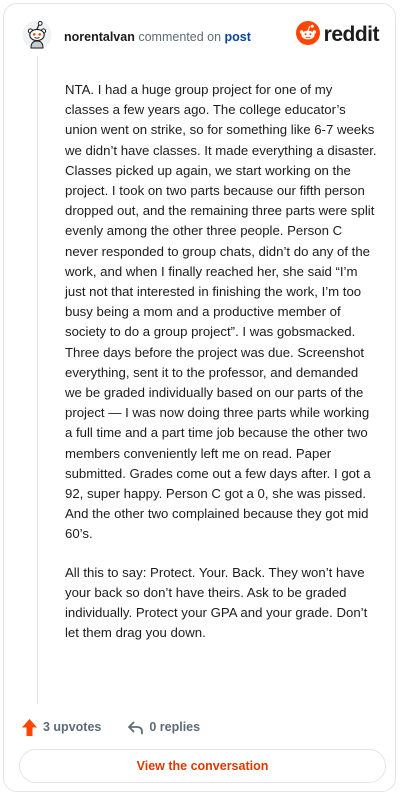 Image resolution: width=400 pixels, height=796 pixels. What do you see at coordinates (72, 727) in the screenshot?
I see `upvote-count: 3 upvotes` at bounding box center [72, 727].